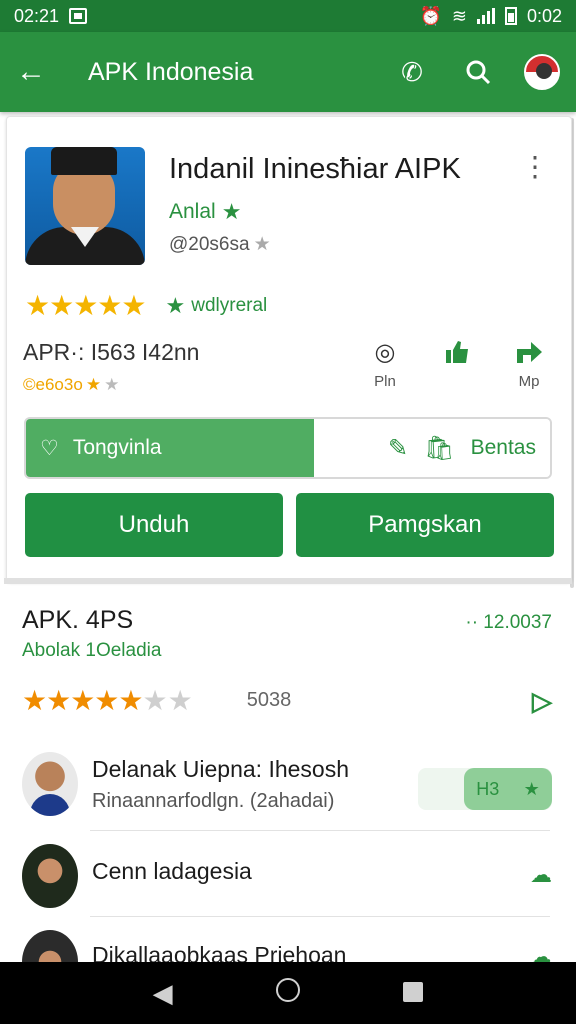 The width and height of the screenshot is (576, 1024). Describe the element at coordinates (175, 305) in the screenshot. I see `verified-star-icon: ★` at that location.